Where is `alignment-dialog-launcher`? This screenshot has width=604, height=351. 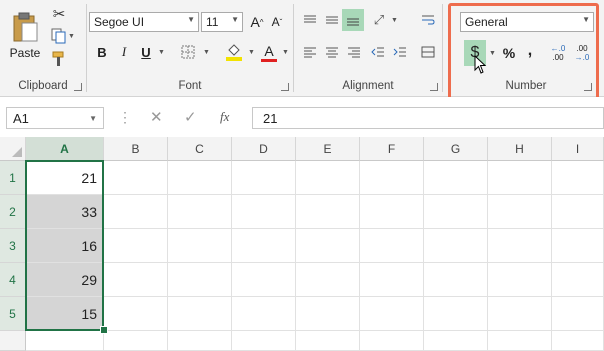 alignment-dialog-launcher is located at coordinates (434, 87).